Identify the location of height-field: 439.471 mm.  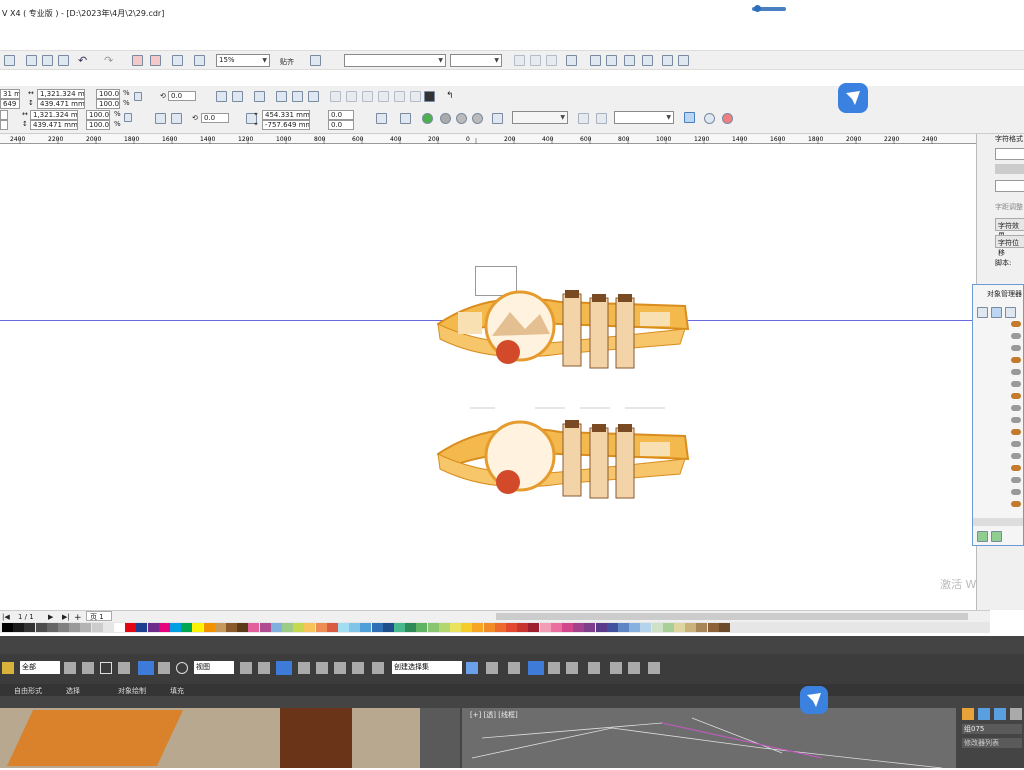
(61, 104).